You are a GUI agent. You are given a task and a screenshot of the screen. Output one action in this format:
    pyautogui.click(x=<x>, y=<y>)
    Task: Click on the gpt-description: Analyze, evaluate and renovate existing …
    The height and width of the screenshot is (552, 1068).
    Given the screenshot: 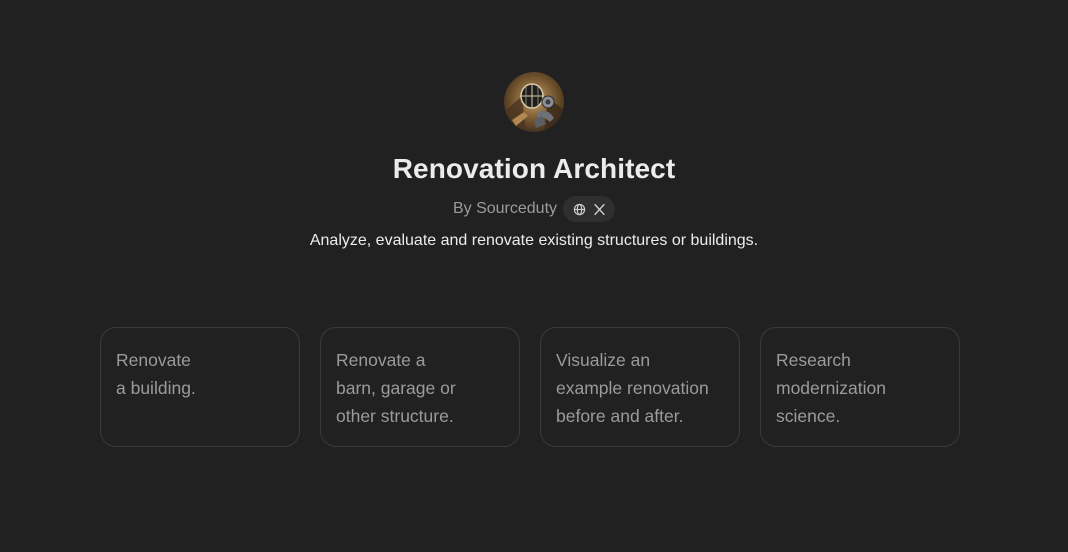 What is the action you would take?
    pyautogui.click(x=534, y=240)
    